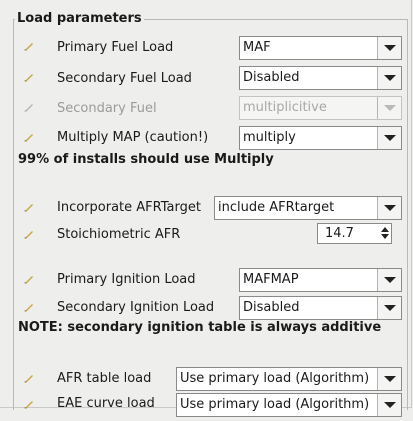  I want to click on secondary-fuel-label: Secondary Fuel, so click(107, 108).